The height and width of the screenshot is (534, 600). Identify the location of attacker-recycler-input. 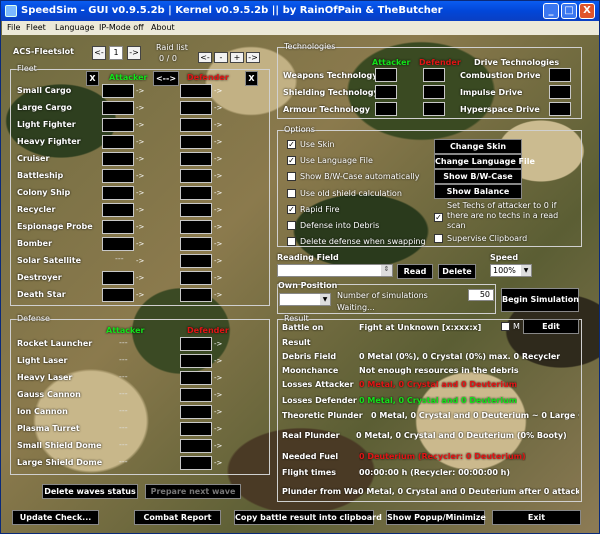
(118, 210).